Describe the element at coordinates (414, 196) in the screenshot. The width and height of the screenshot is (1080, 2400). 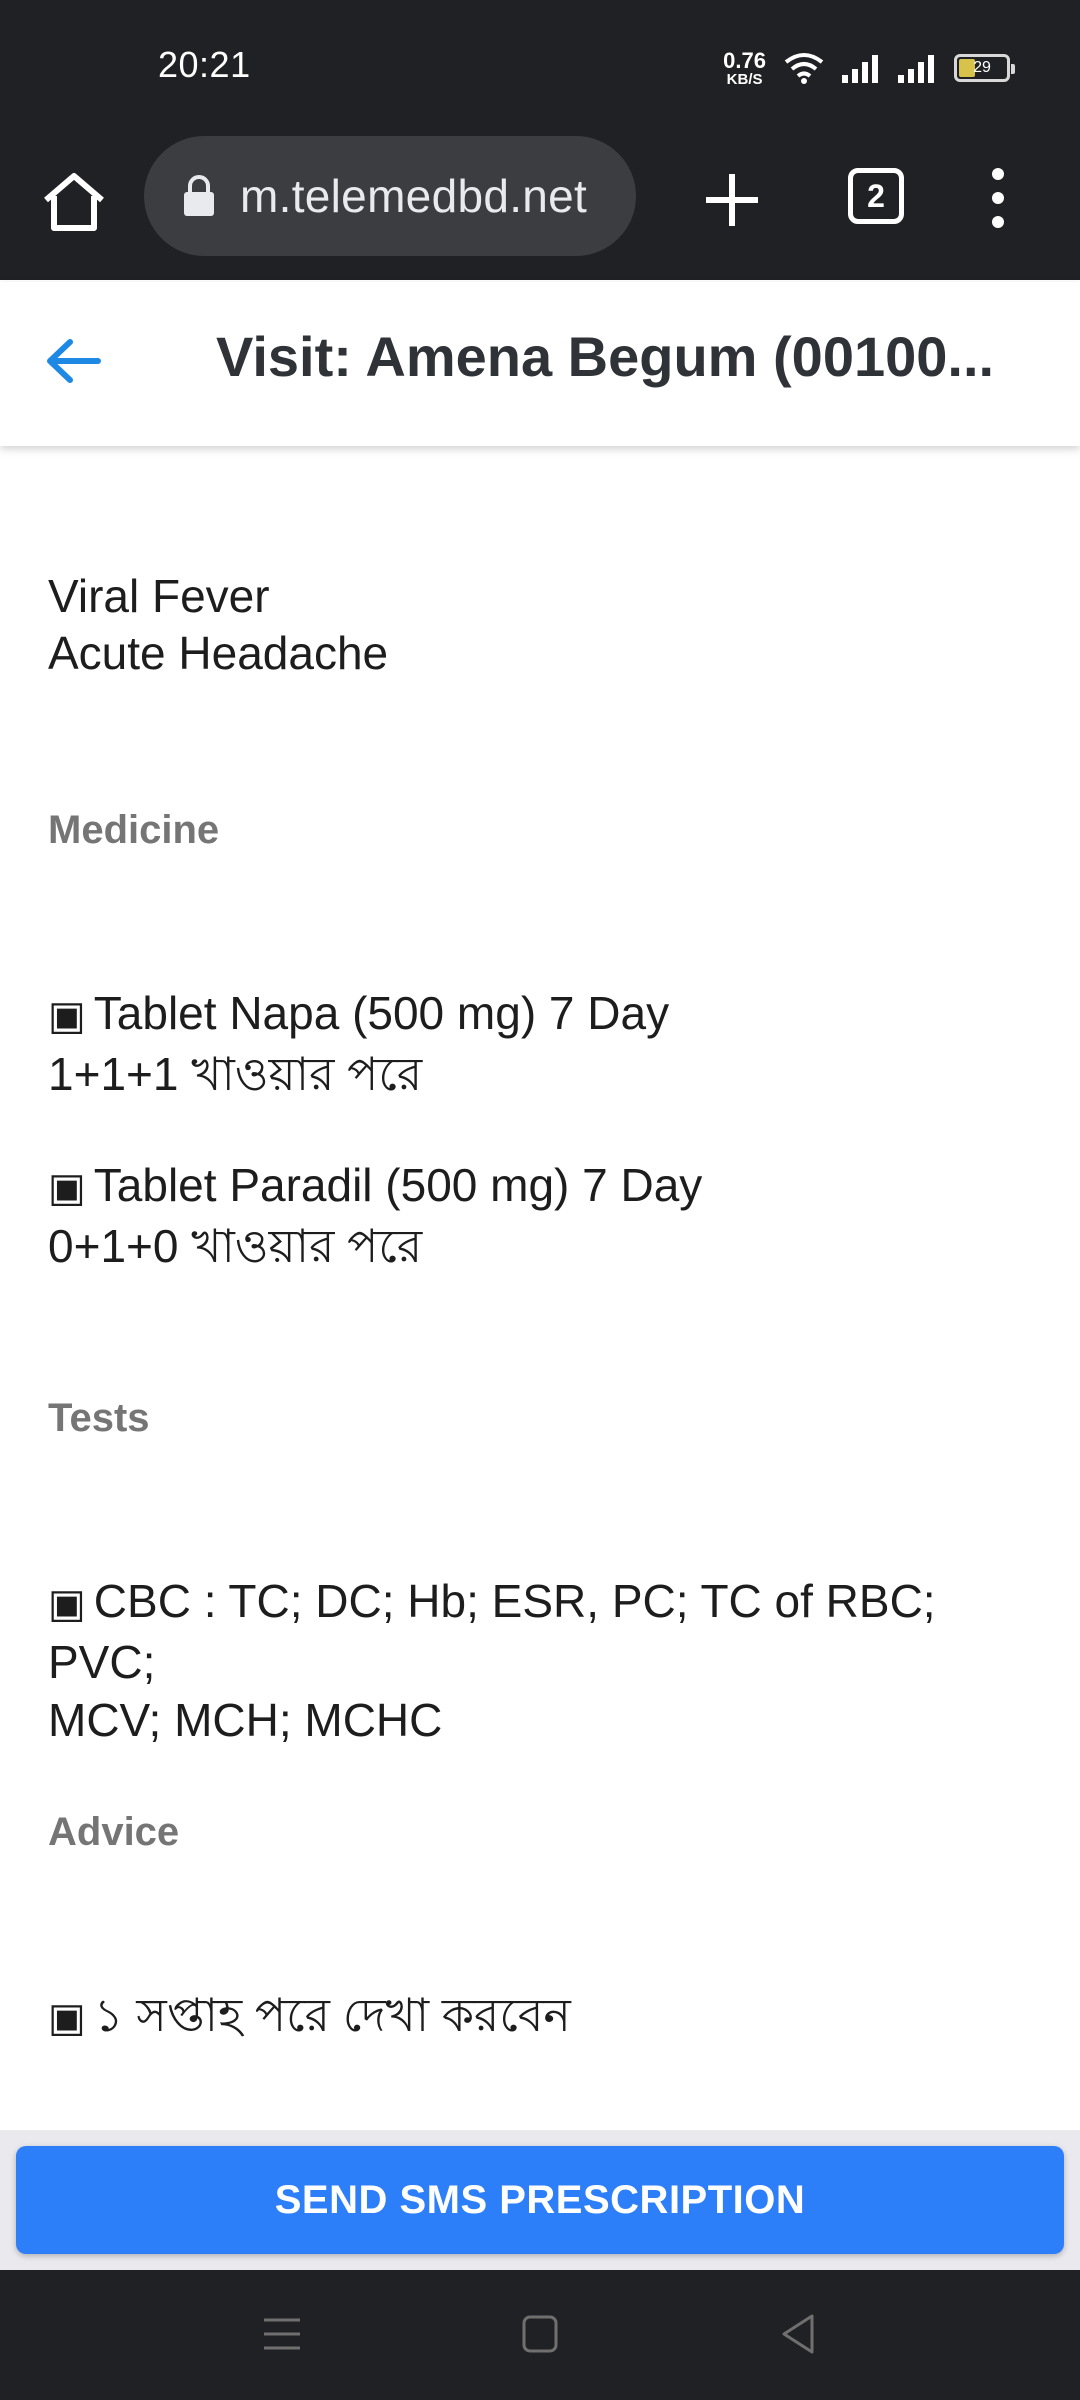
I see `url-text: m.telemedbd.net` at that location.